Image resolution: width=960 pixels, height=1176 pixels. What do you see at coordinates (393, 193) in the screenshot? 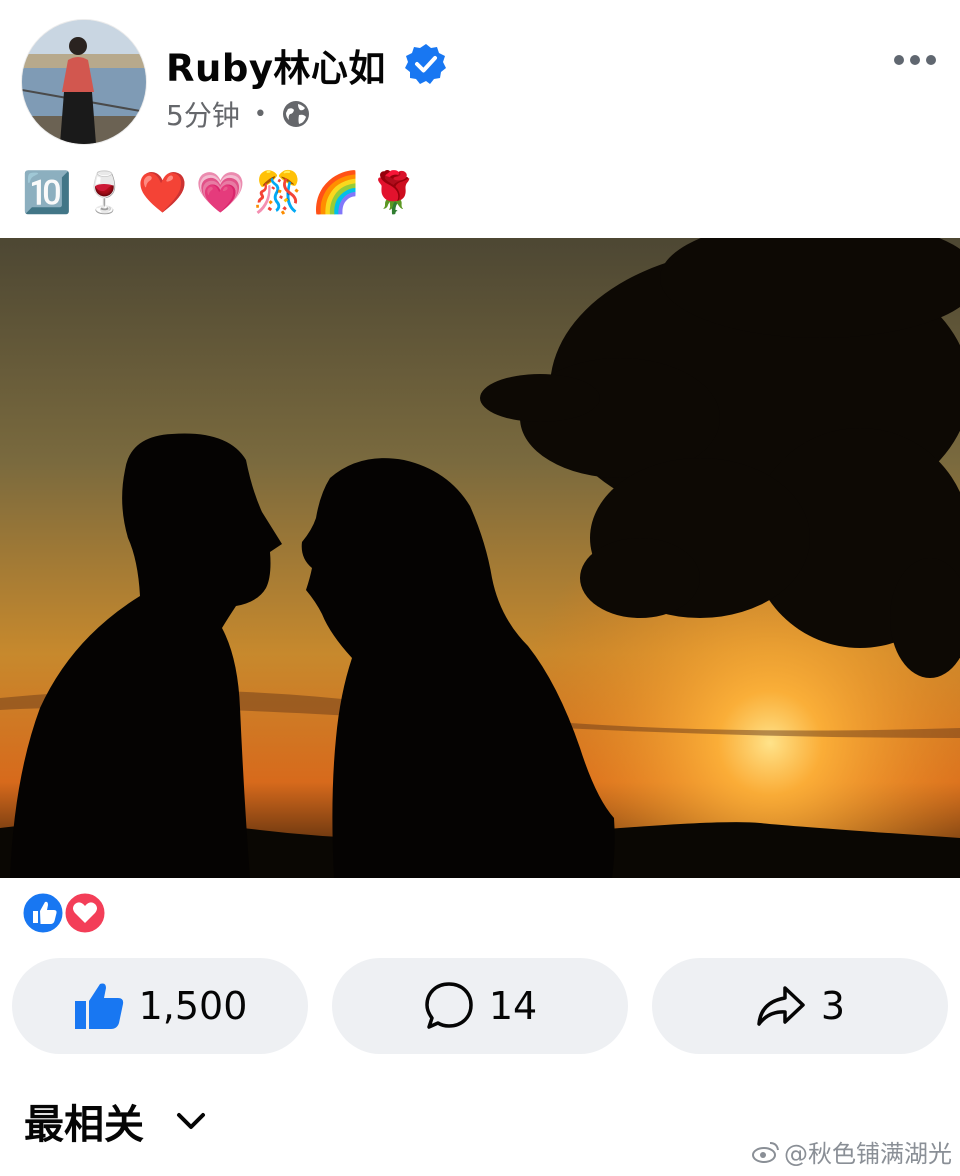
I see `emoji-rose: 🌹` at bounding box center [393, 193].